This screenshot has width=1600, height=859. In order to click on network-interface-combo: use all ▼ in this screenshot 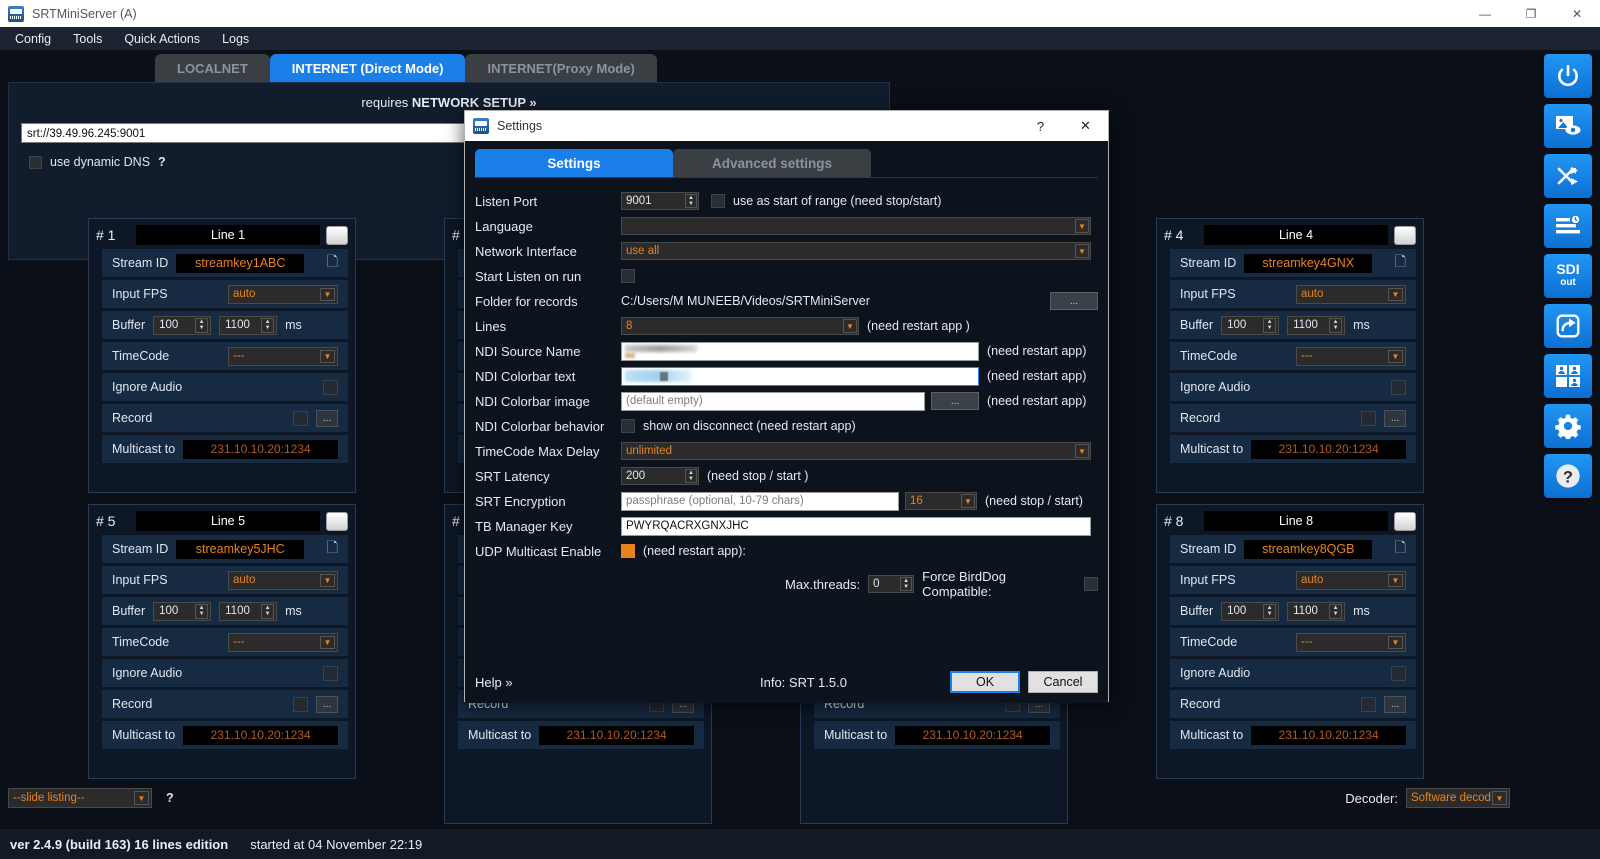, I will do `click(856, 251)`.